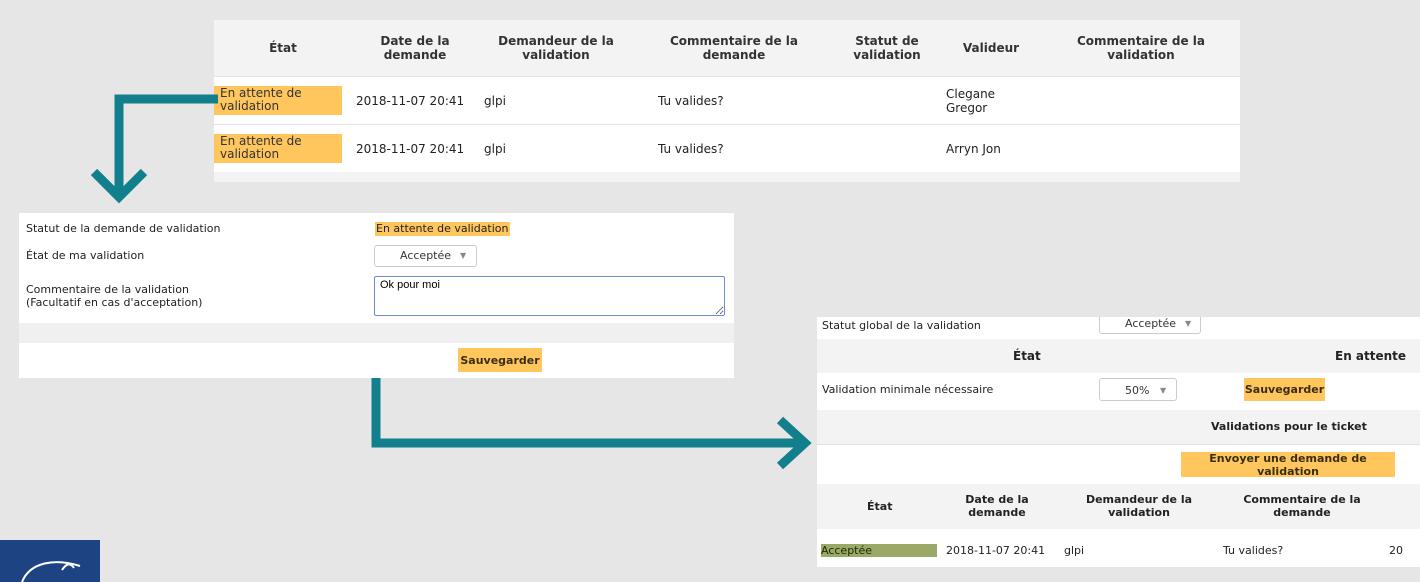  What do you see at coordinates (887, 48) in the screenshot?
I see `column-header-status: Statut de validation` at bounding box center [887, 48].